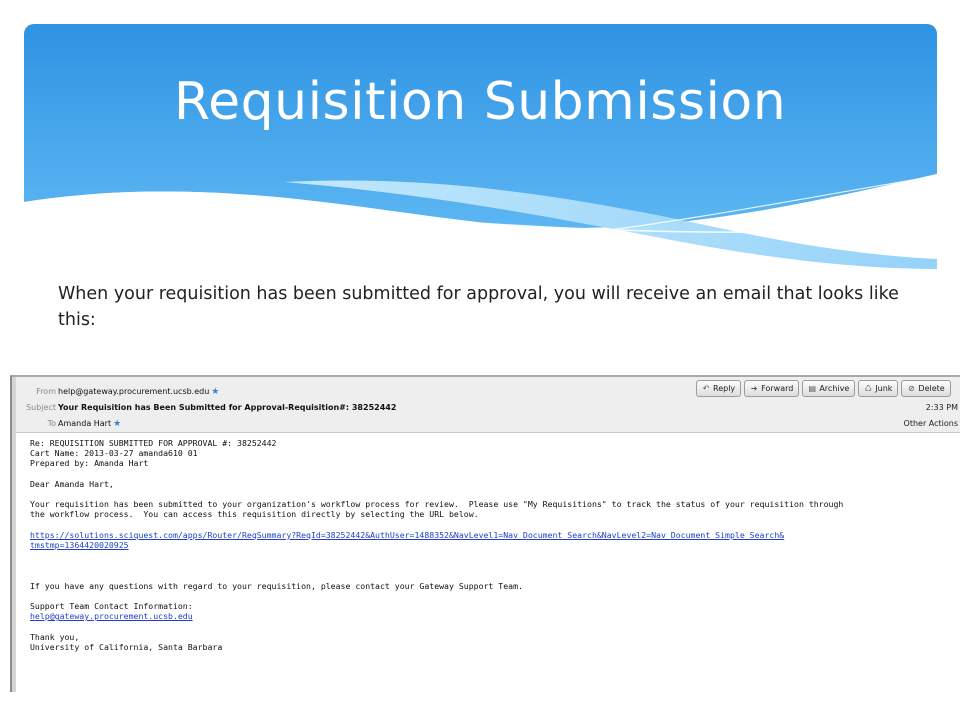 This screenshot has width=960, height=720. I want to click on reply-button: ↶ Reply, so click(719, 388).